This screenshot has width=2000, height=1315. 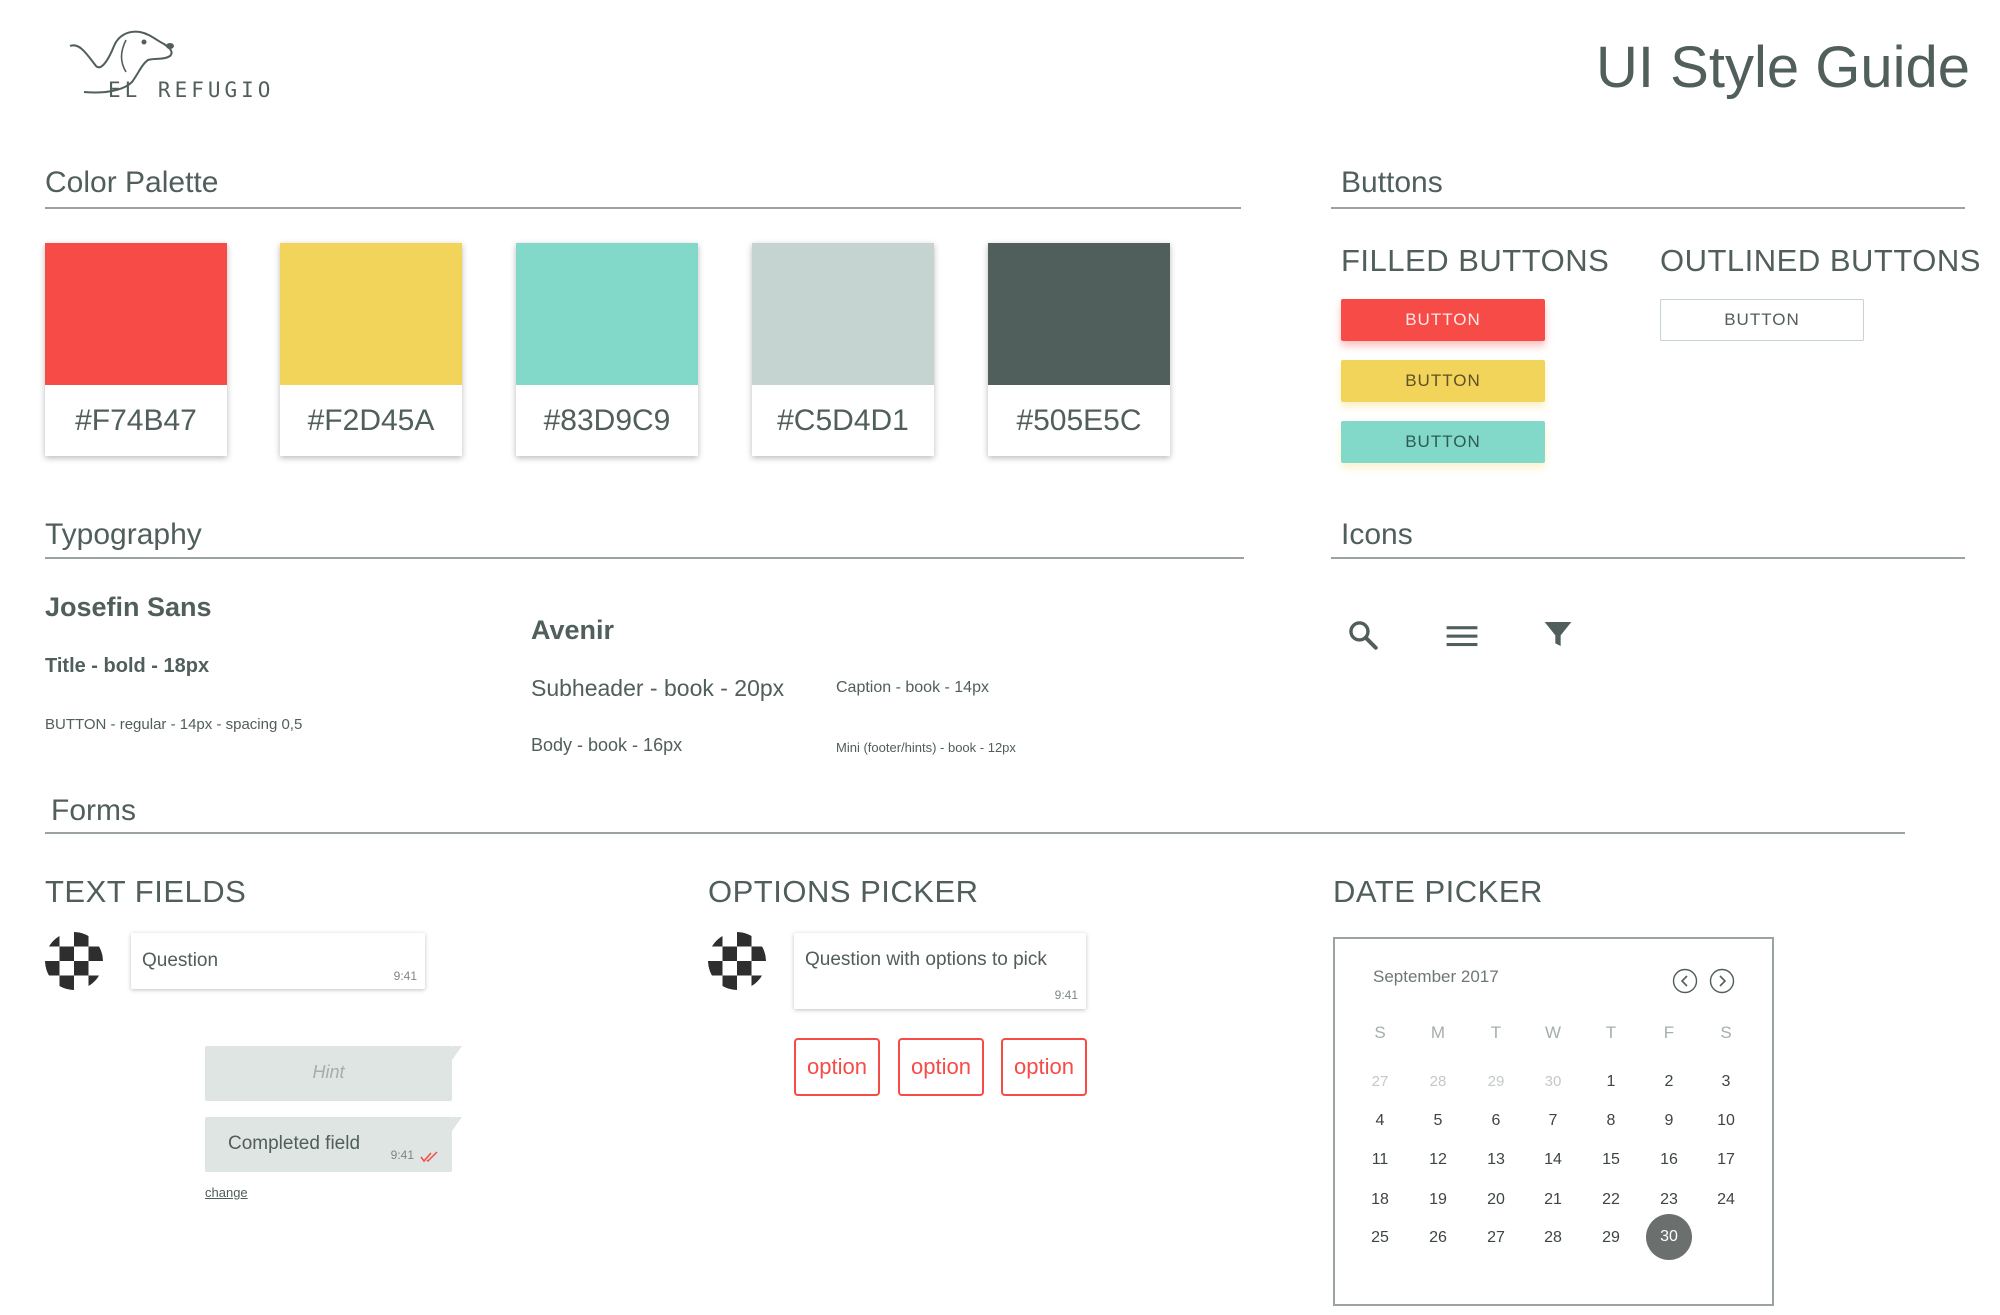 I want to click on typography-divider, so click(x=644, y=558).